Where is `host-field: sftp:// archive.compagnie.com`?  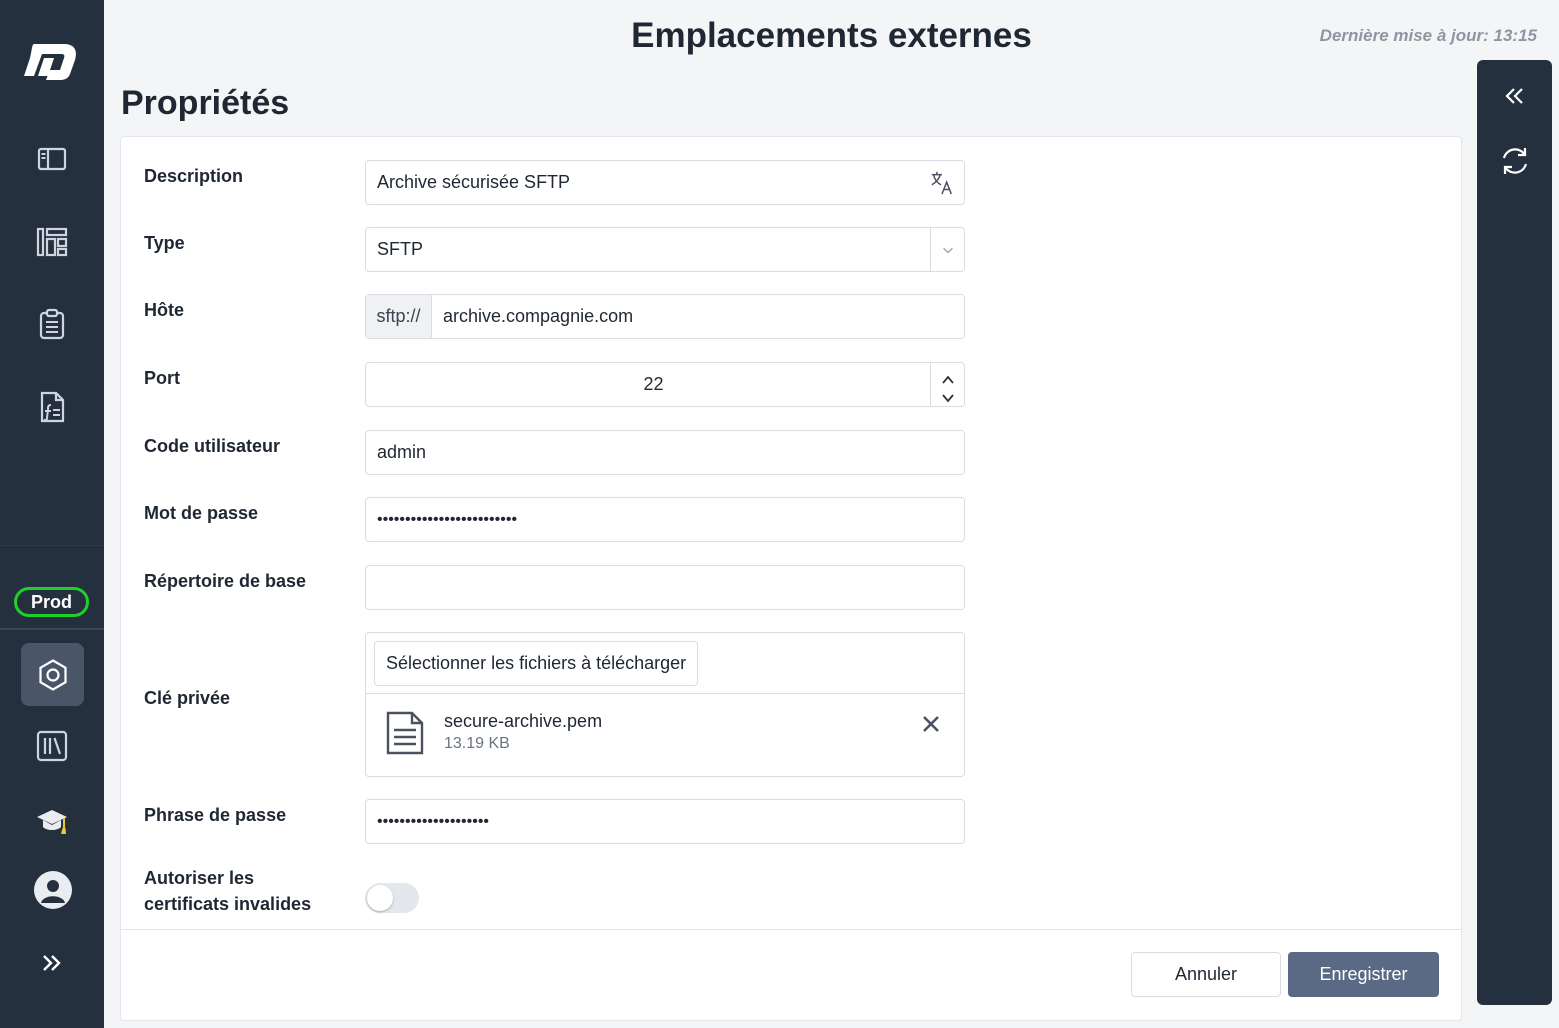
host-field: sftp:// archive.compagnie.com is located at coordinates (665, 316).